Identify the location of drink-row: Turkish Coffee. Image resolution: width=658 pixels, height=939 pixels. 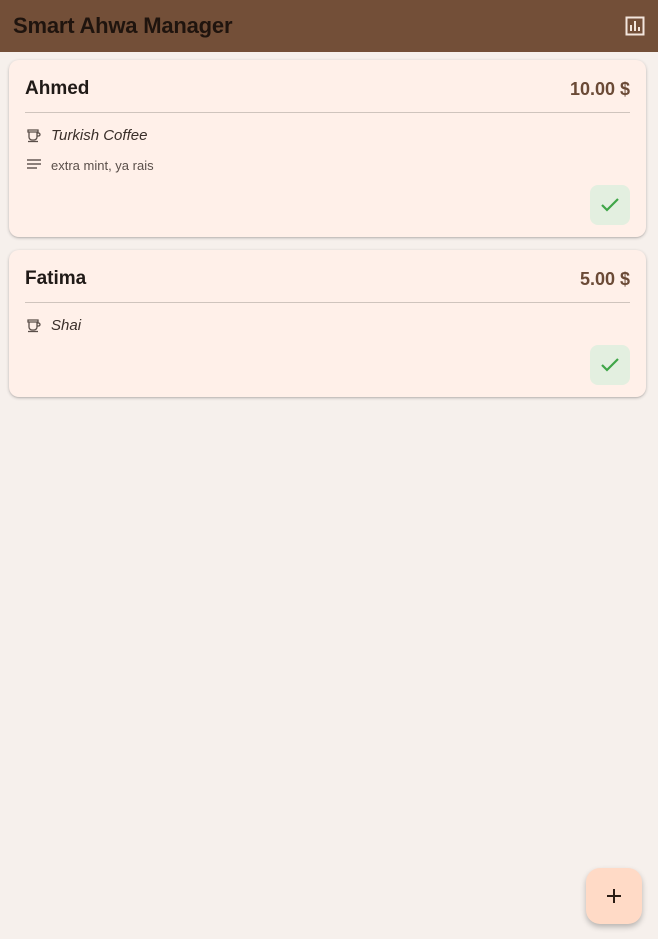
(327, 135).